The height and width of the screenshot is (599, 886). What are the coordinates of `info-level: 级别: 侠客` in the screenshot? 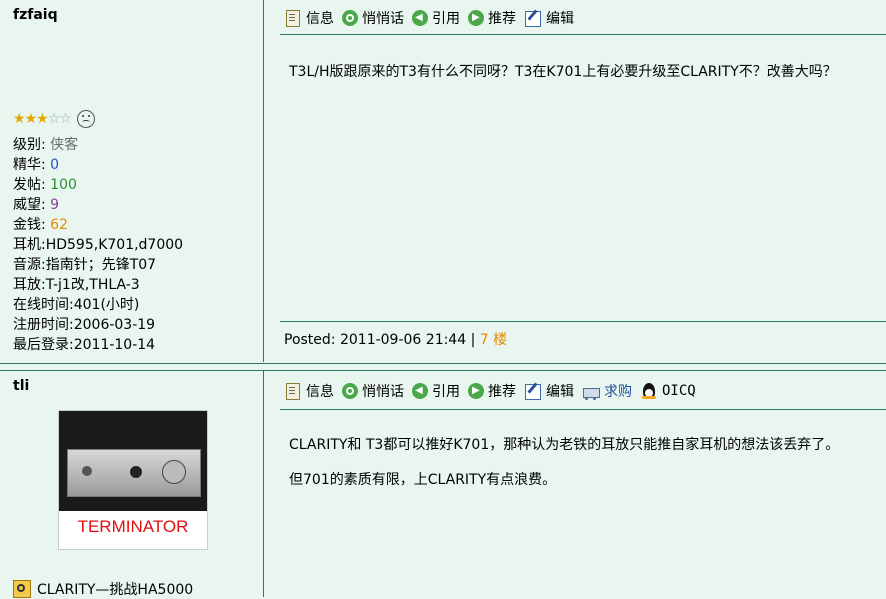 It's located at (46, 145).